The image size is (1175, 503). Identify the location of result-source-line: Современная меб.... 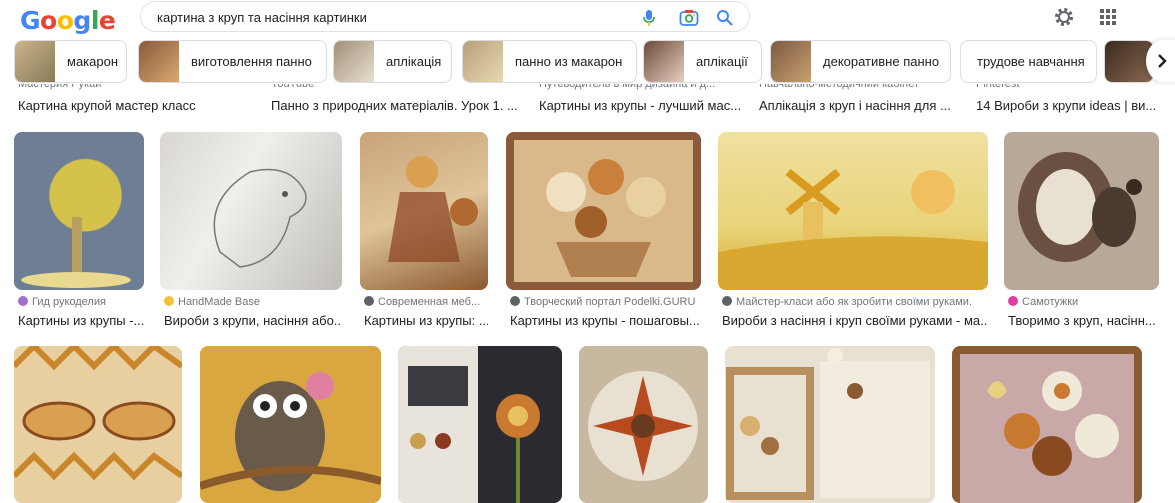
(426, 302).